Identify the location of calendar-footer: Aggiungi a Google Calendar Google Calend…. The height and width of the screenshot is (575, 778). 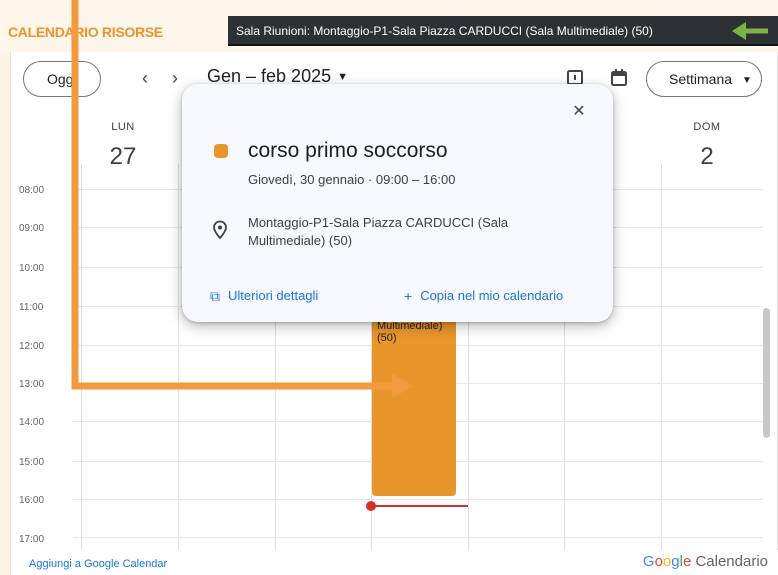
(394, 562).